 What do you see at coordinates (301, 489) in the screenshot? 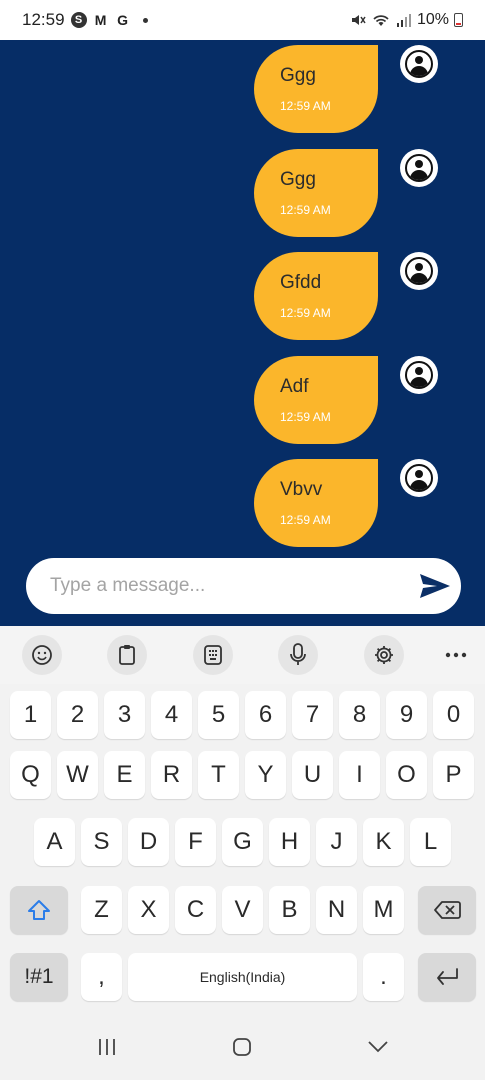
I see `message-text: Vbvv` at bounding box center [301, 489].